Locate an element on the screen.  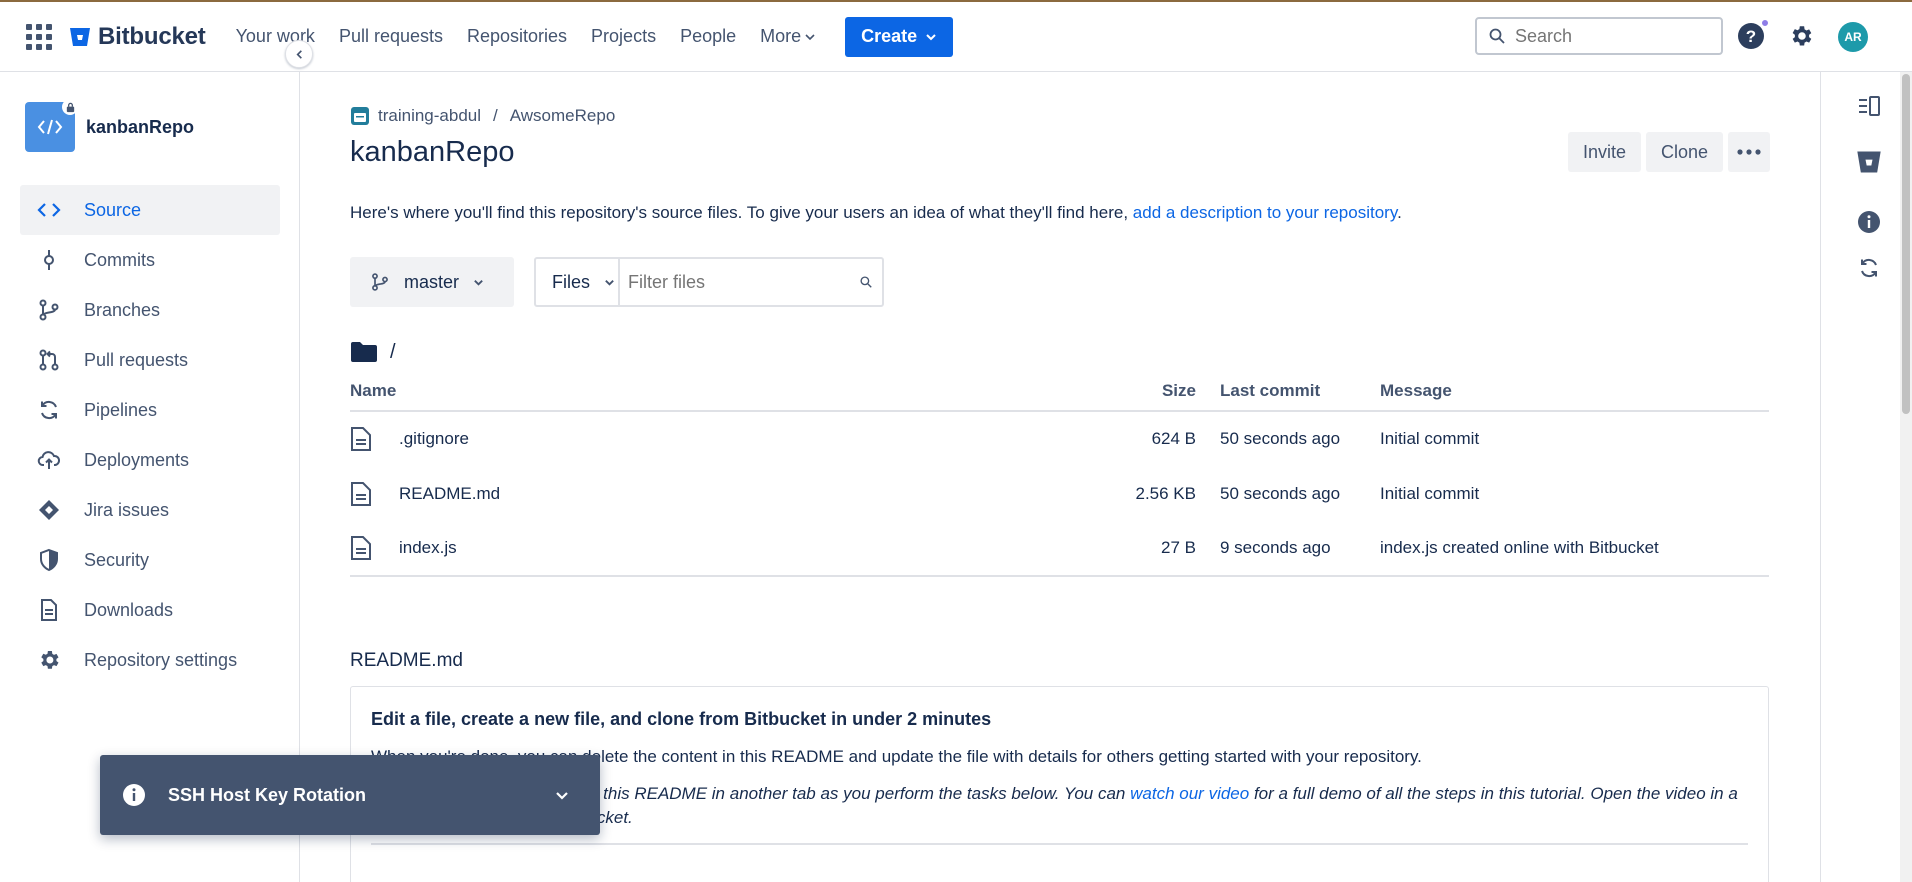
pull-request-icon is located at coordinates (49, 360).